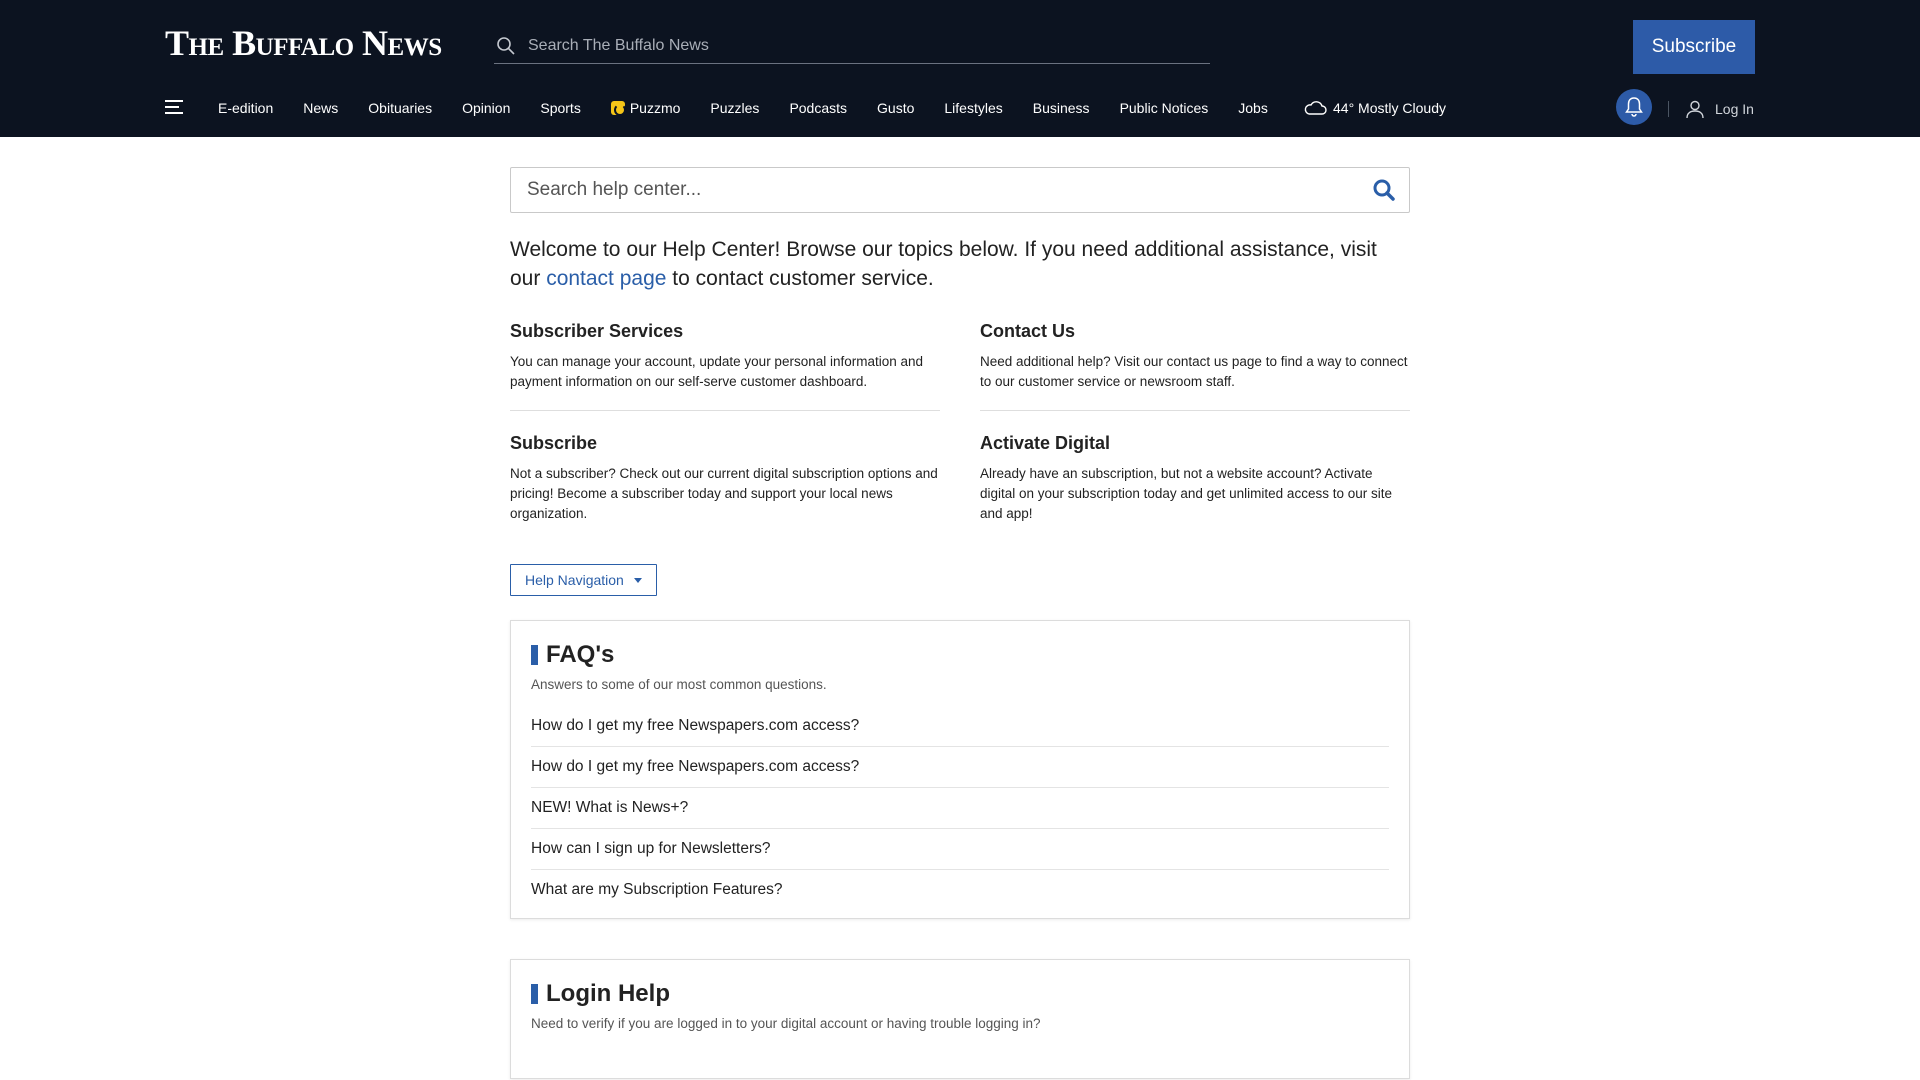 This screenshot has height=1080, width=1920. Describe the element at coordinates (895, 108) in the screenshot. I see `nav-item-gusto: Gusto` at that location.